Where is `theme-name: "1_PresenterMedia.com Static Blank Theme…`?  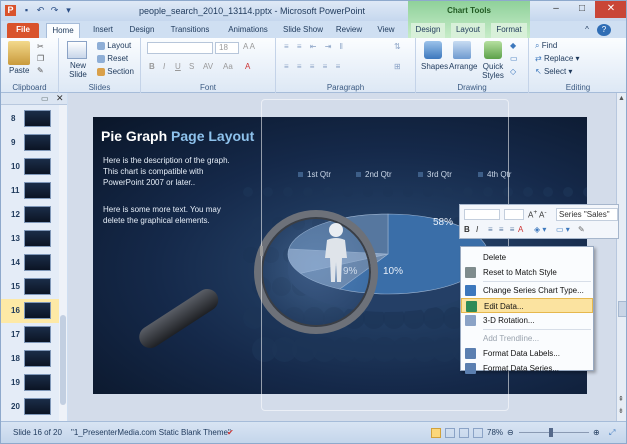 theme-name: "1_PresenterMedia.com Static Blank Theme… is located at coordinates (151, 432).